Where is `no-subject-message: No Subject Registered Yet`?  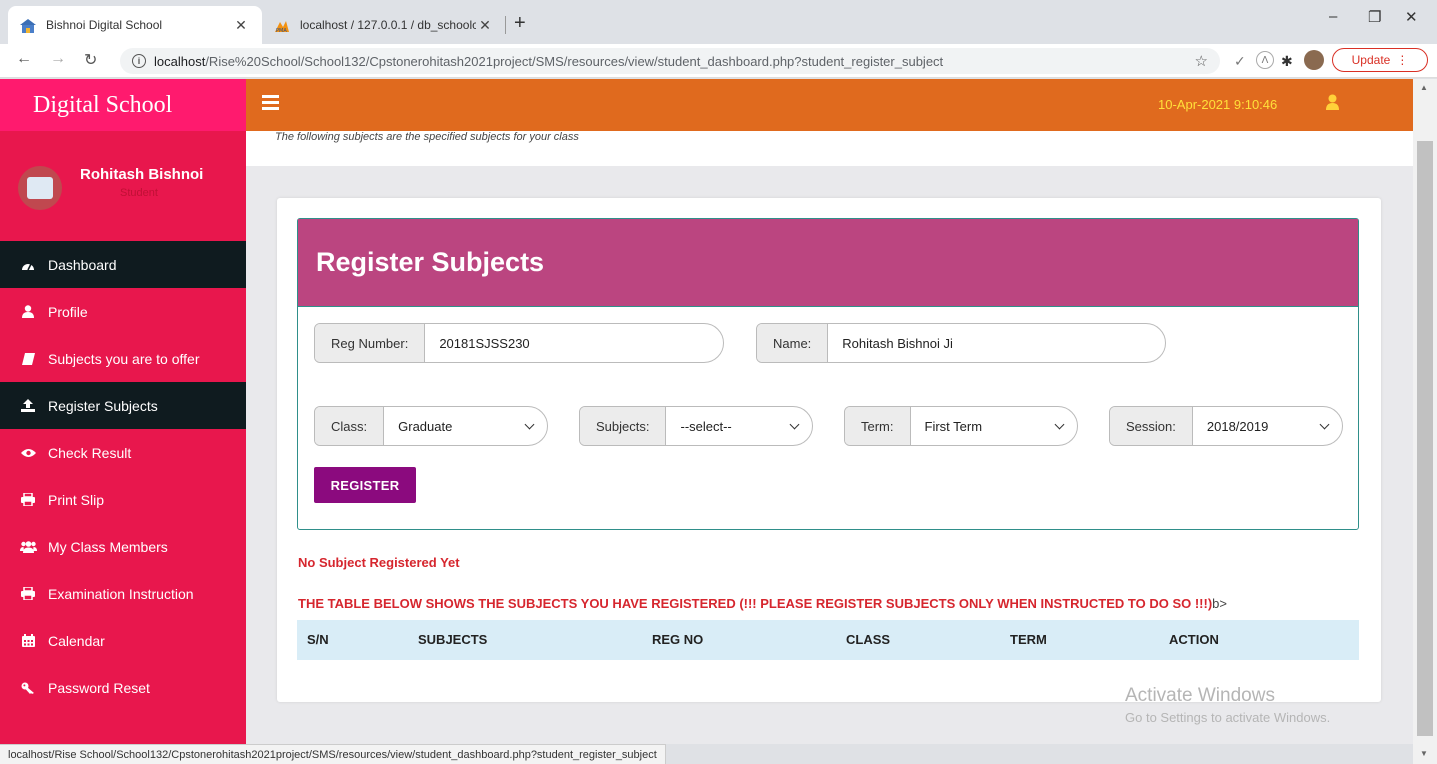
no-subject-message: No Subject Registered Yet is located at coordinates (379, 562).